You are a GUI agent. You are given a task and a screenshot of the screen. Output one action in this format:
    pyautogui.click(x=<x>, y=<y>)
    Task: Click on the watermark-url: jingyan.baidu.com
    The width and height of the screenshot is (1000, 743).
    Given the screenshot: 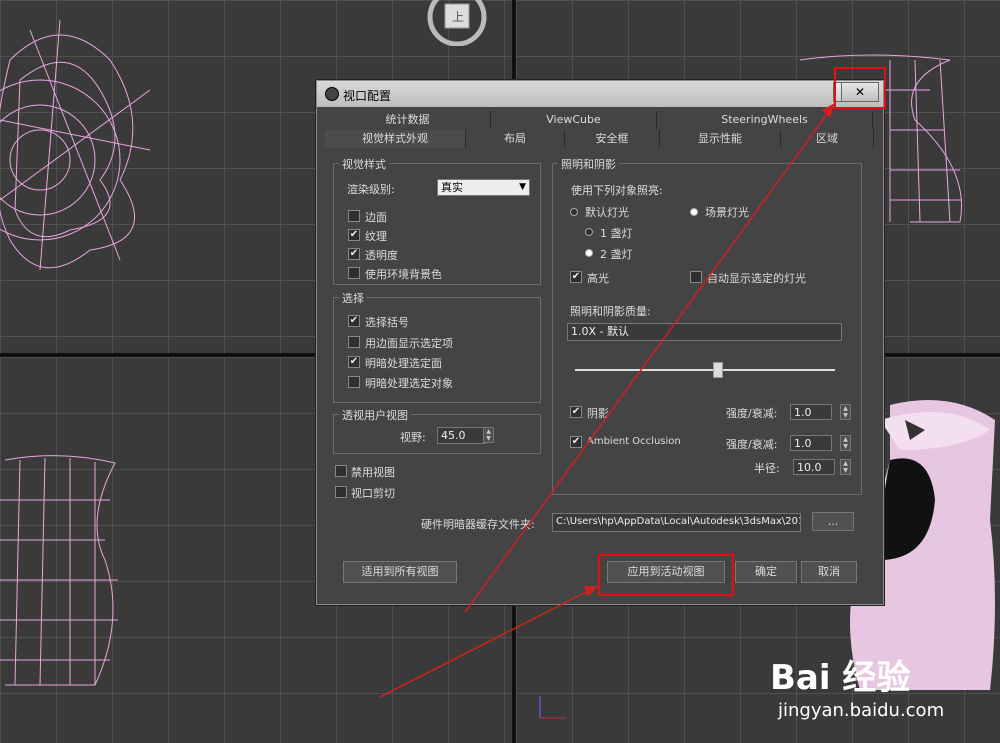 What is the action you would take?
    pyautogui.click(x=861, y=710)
    